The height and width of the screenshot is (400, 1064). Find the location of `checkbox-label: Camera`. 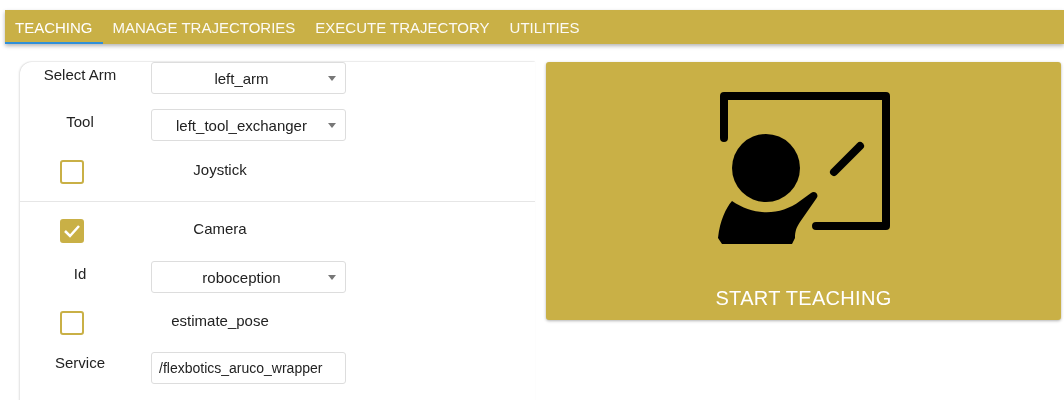

checkbox-label: Camera is located at coordinates (220, 228).